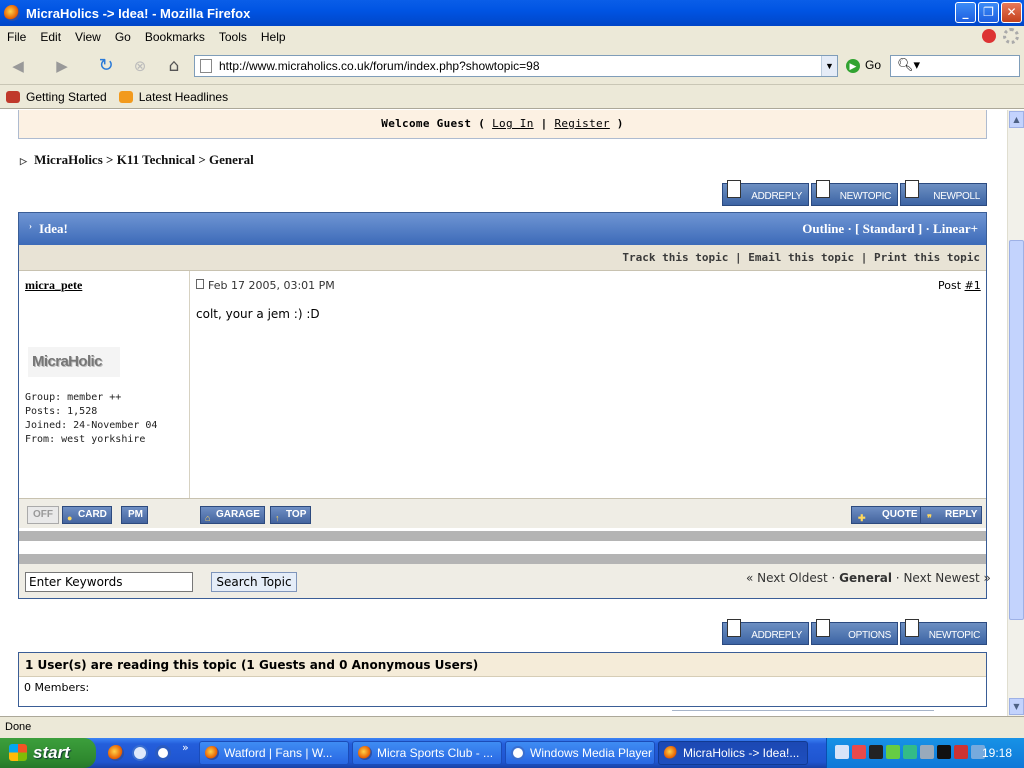 The height and width of the screenshot is (768, 1024). Describe the element at coordinates (502, 513) in the screenshot. I see `post-footer` at that location.